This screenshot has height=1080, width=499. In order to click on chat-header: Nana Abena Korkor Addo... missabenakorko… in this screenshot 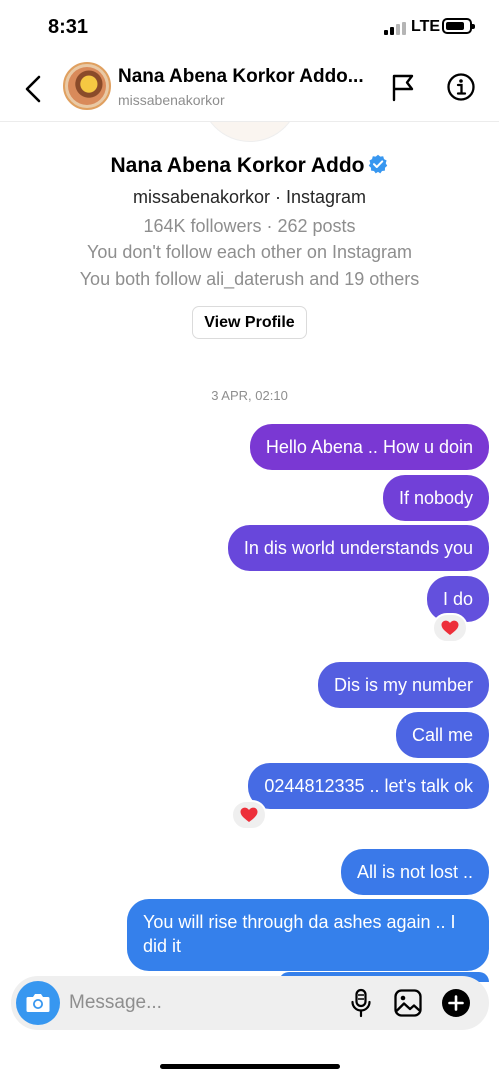, I will do `click(249, 89)`.